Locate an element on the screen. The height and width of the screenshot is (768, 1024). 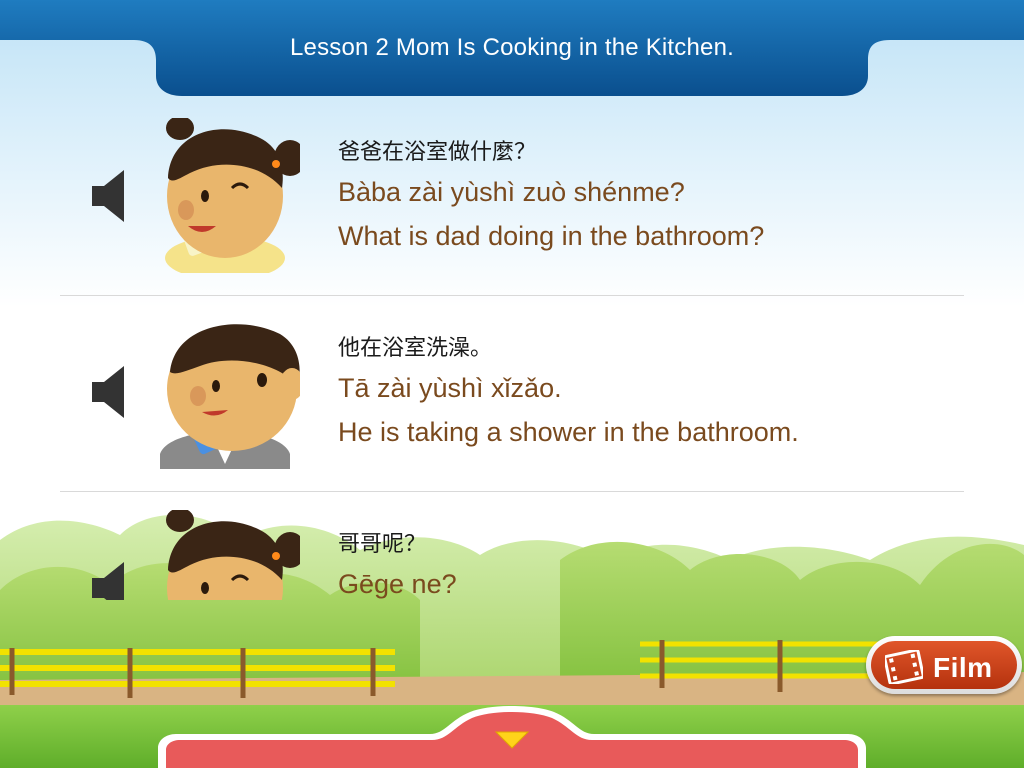
pinyin-text: Gēge ne? is located at coordinates (397, 584).